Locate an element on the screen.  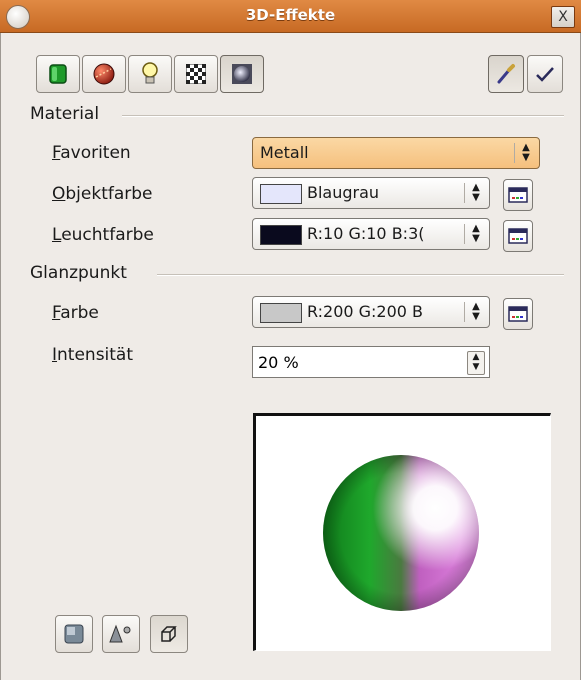
textures-button is located at coordinates (196, 74).